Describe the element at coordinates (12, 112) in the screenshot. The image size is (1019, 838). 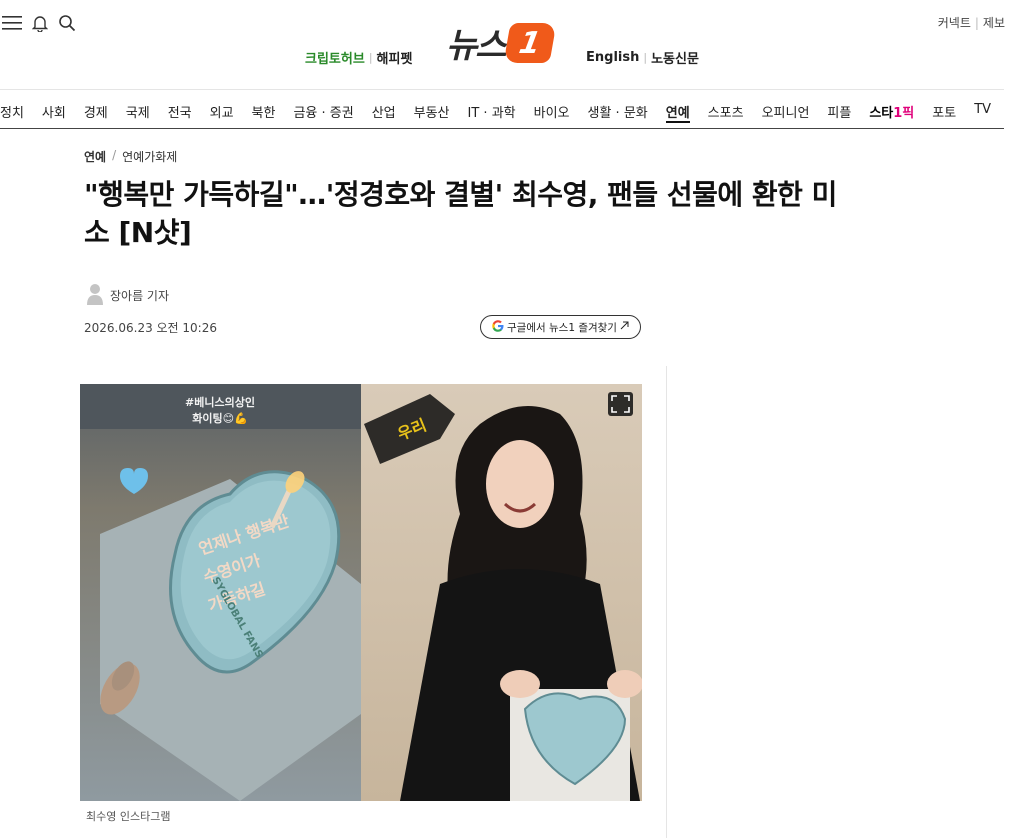
I see `nav-item-politics: 정치` at that location.